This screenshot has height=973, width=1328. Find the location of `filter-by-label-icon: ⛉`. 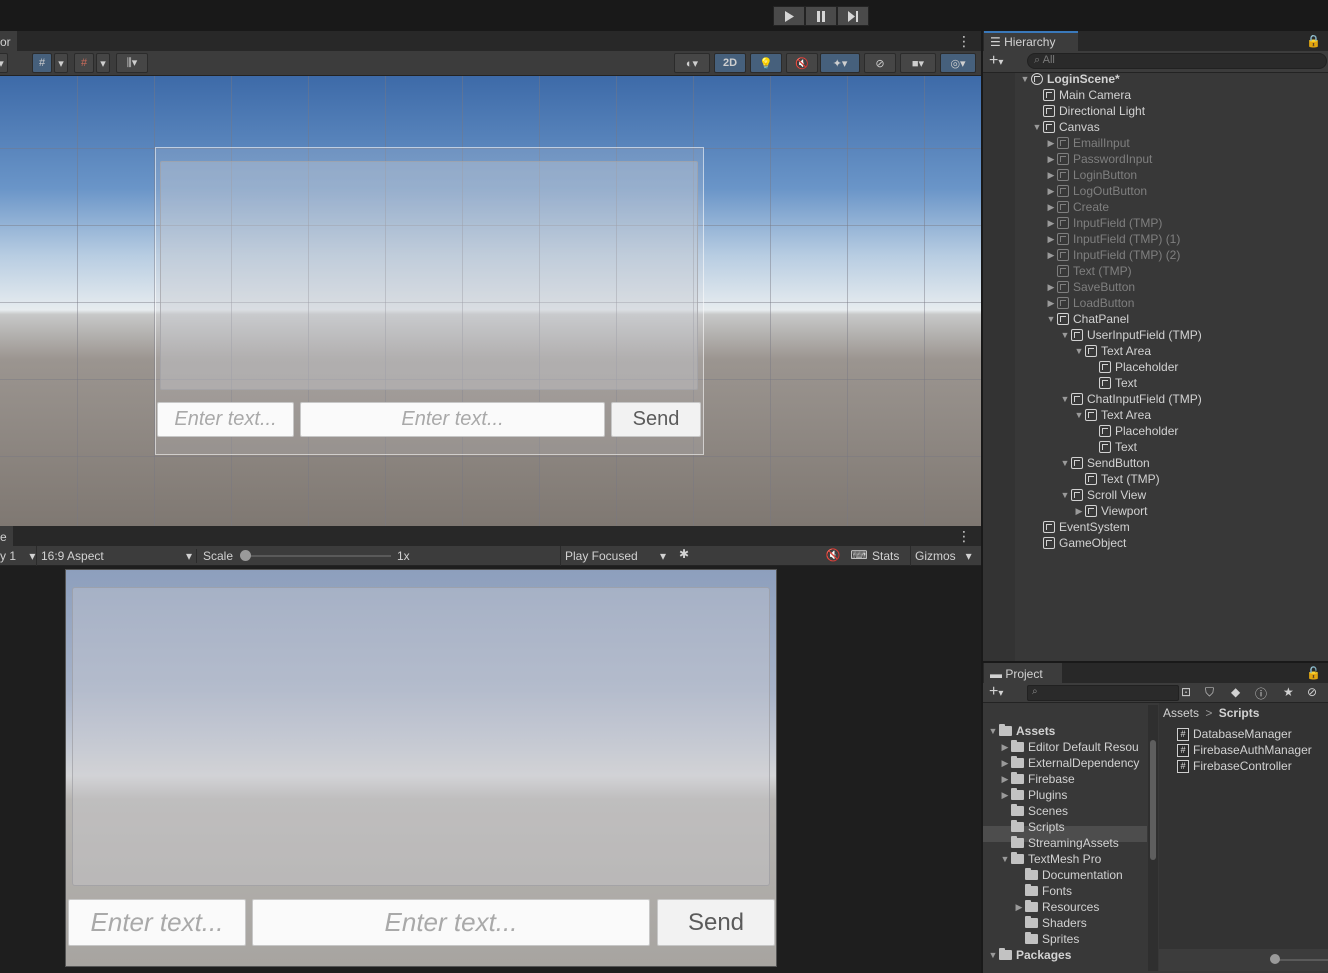

filter-by-label-icon: ⛉ is located at coordinates (1209, 692).